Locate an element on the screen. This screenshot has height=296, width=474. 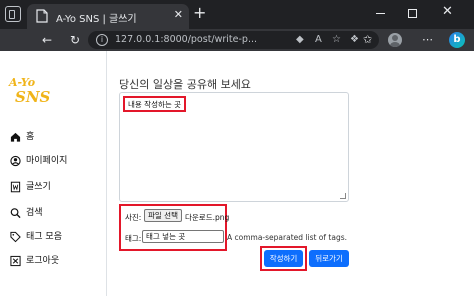
form-heading: 당신의 일상을 공유해 보세요 is located at coordinates (185, 84).